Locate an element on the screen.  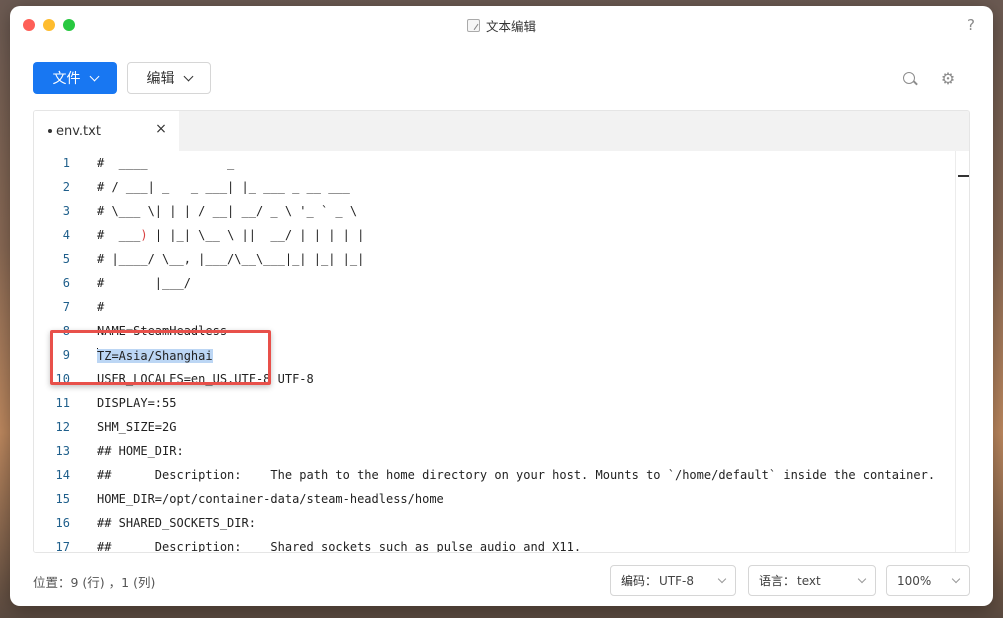
file-menu-button: 文件 is located at coordinates (75, 78).